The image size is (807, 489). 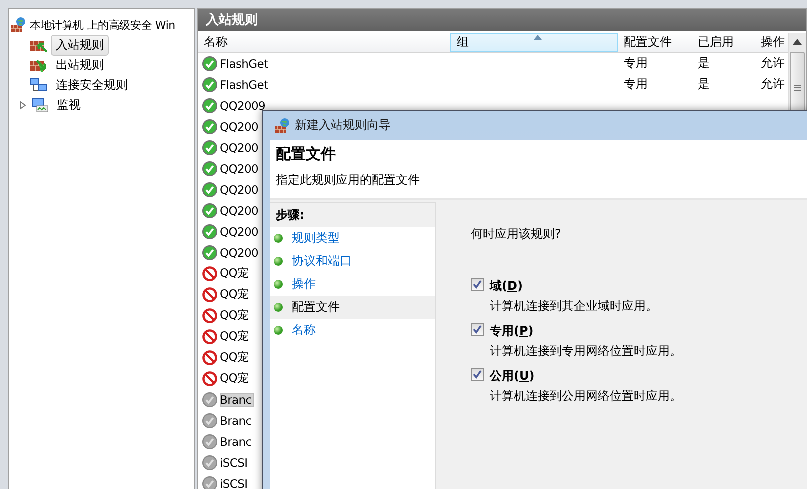 What do you see at coordinates (723, 42) in the screenshot?
I see `column-header: 已启用` at bounding box center [723, 42].